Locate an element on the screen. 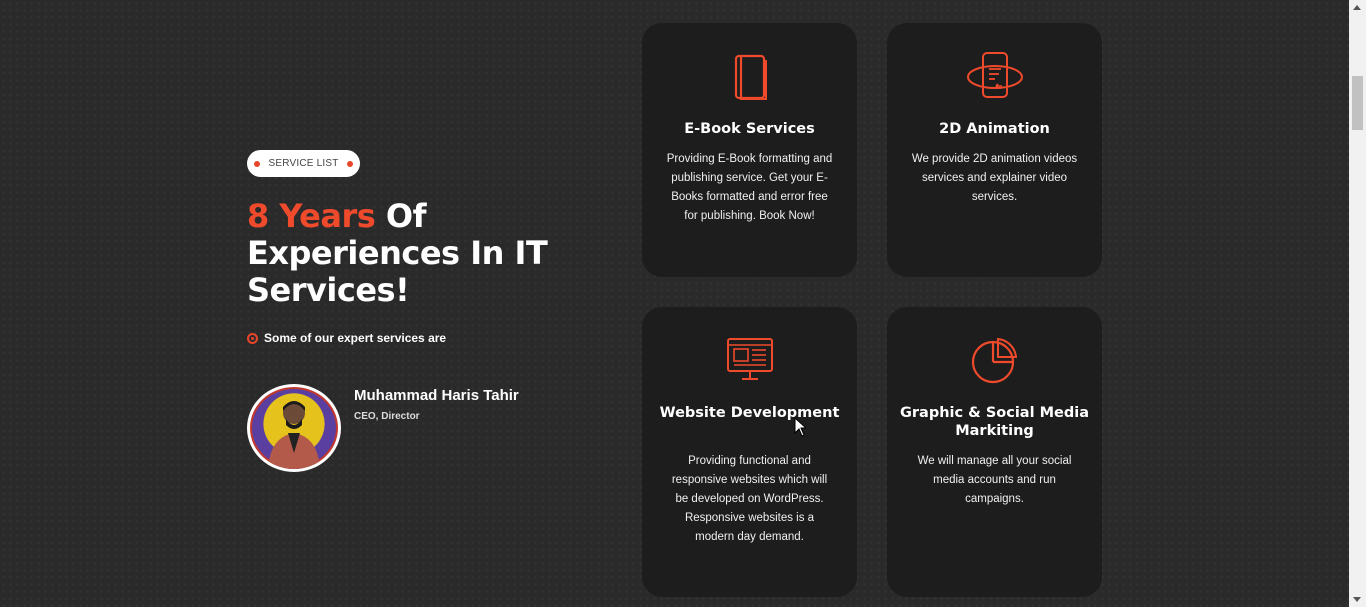  expert-services-label: Some of our expert services are is located at coordinates (355, 338).